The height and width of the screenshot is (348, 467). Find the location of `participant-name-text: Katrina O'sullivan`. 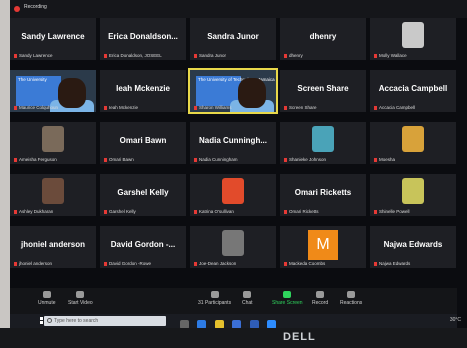

participant-name-text: Katrina O'sullivan is located at coordinates (216, 211).